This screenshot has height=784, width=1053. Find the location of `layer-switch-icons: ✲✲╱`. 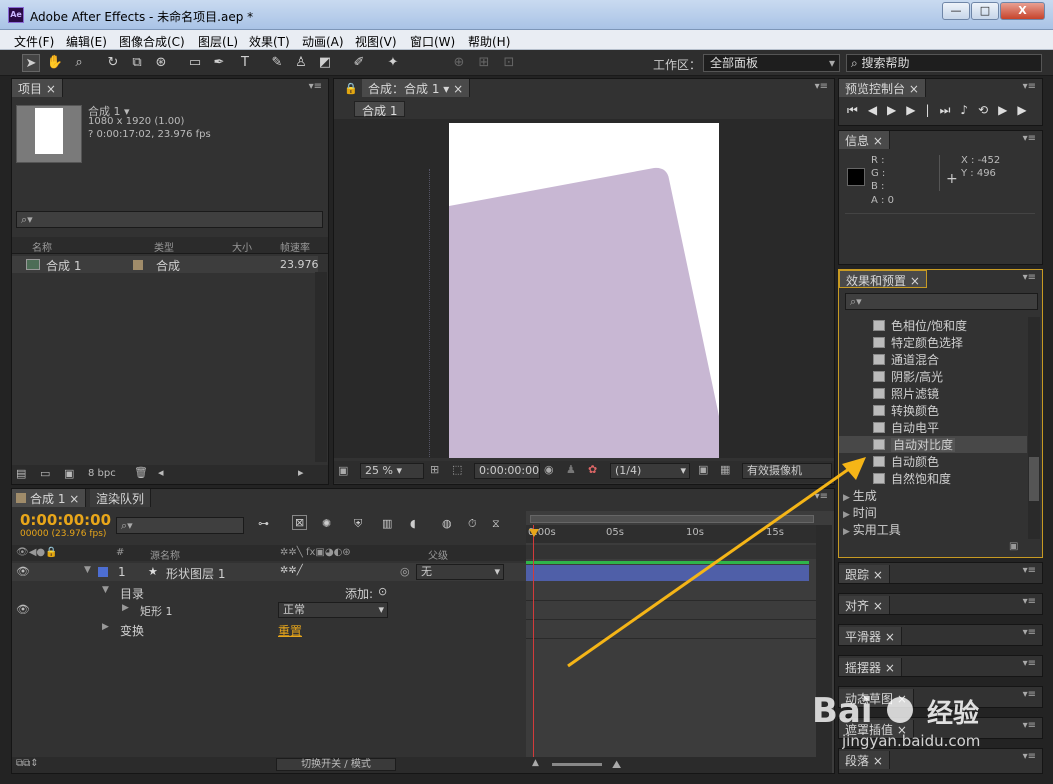

layer-switch-icons: ✲✲╱ is located at coordinates (291, 570).